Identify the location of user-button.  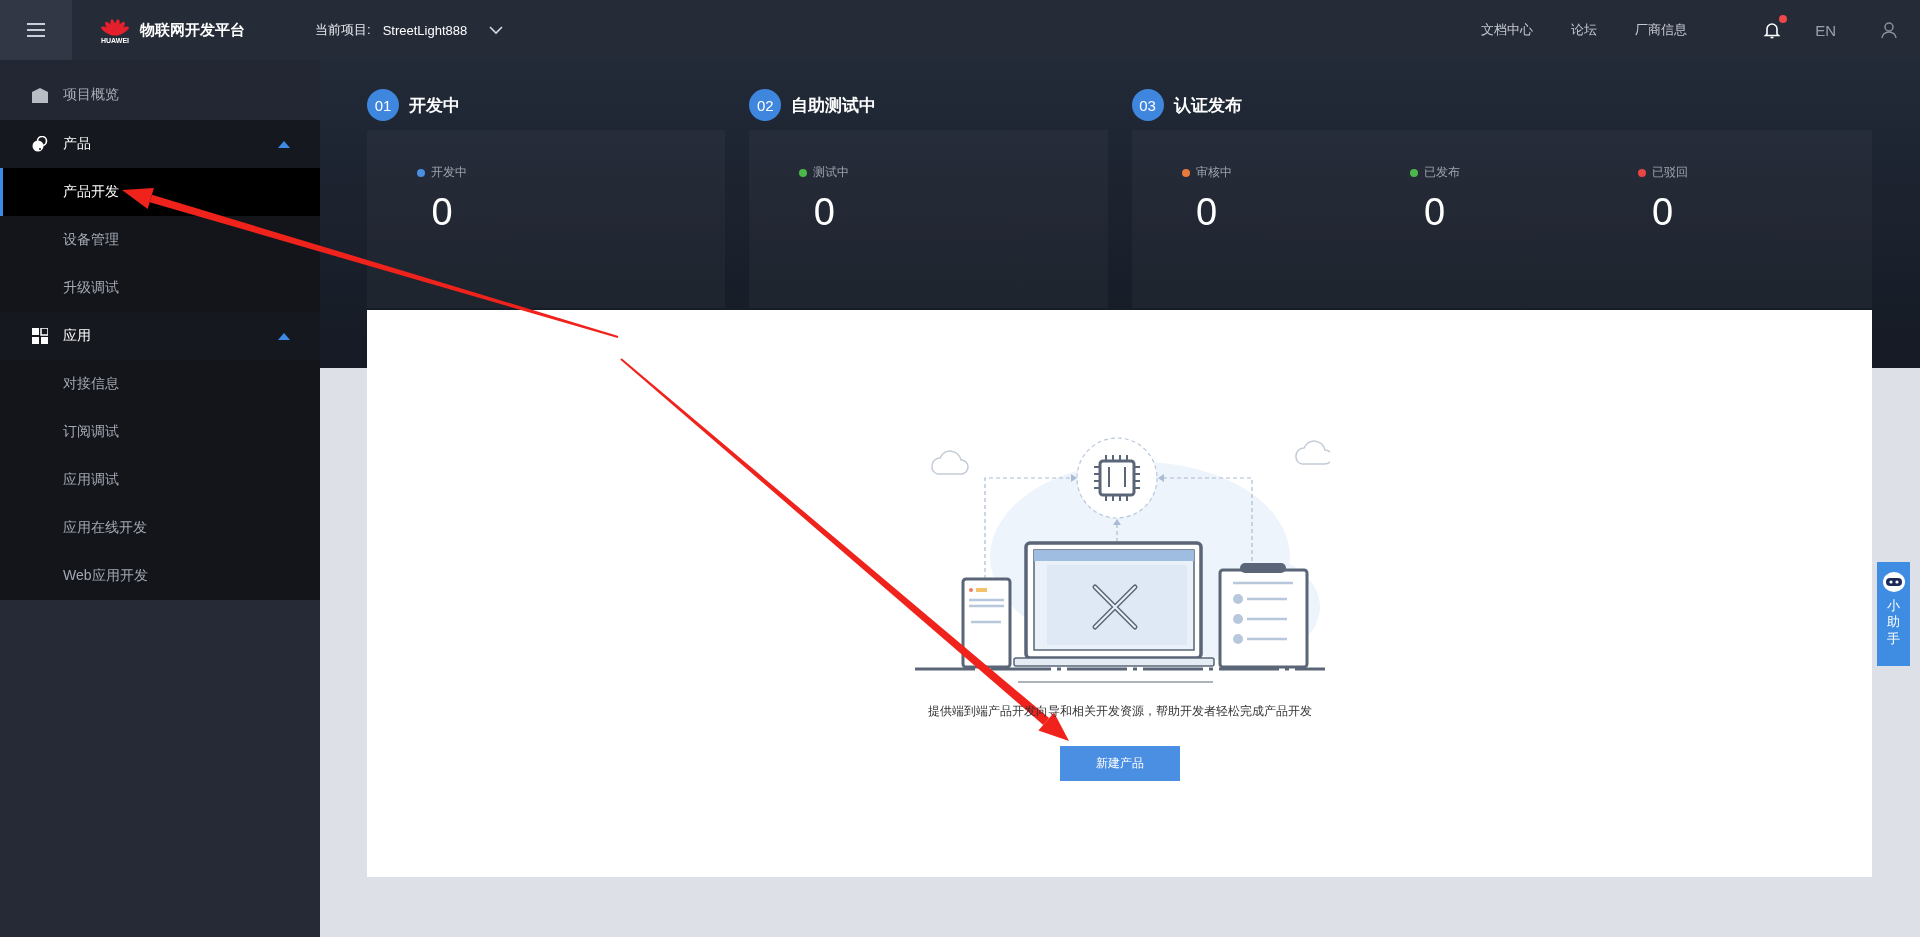
(1889, 30).